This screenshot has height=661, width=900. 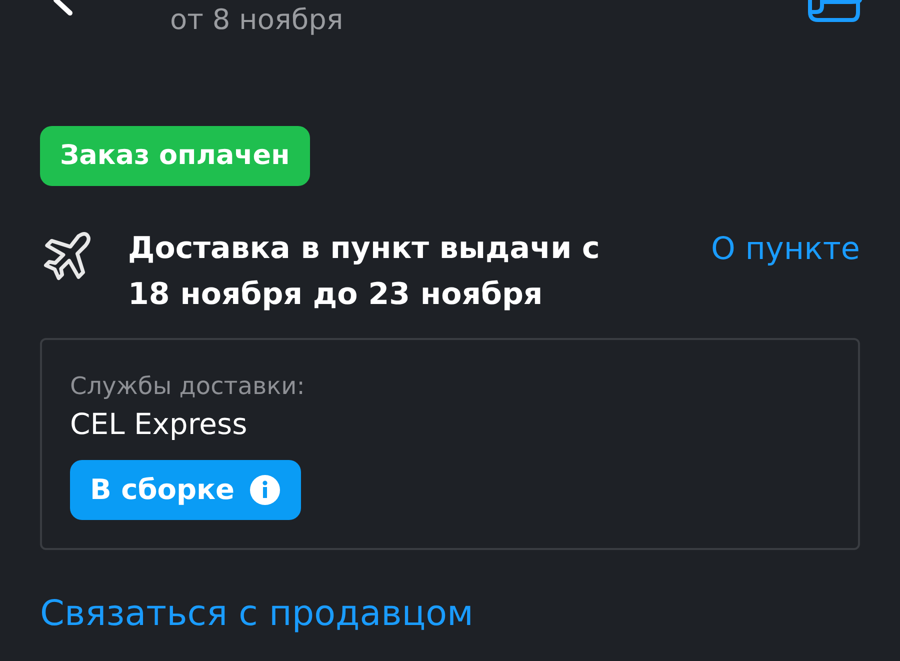 I want to click on info-icon, so click(x=264, y=490).